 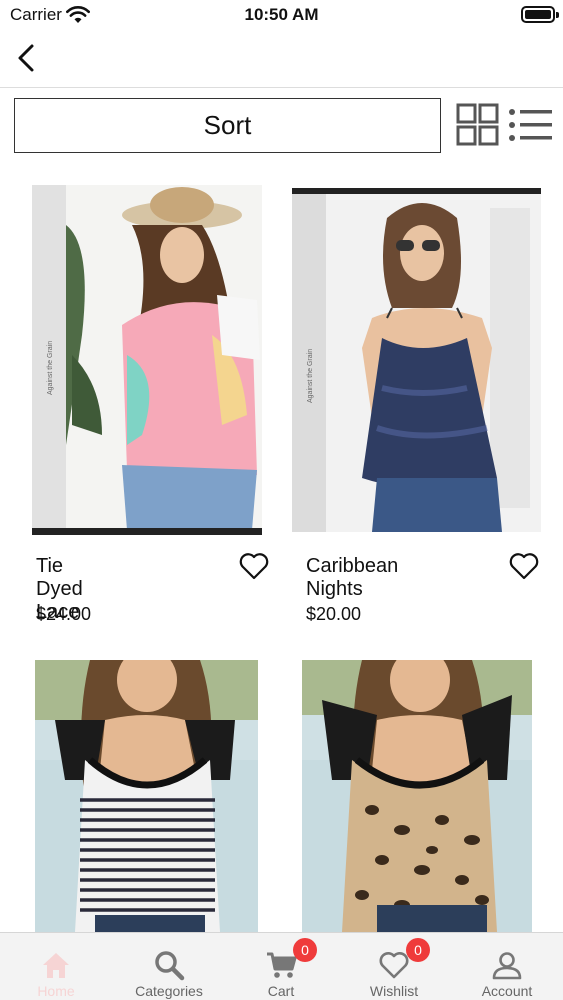 What do you see at coordinates (281, 991) in the screenshot?
I see `tab-label: Cart` at bounding box center [281, 991].